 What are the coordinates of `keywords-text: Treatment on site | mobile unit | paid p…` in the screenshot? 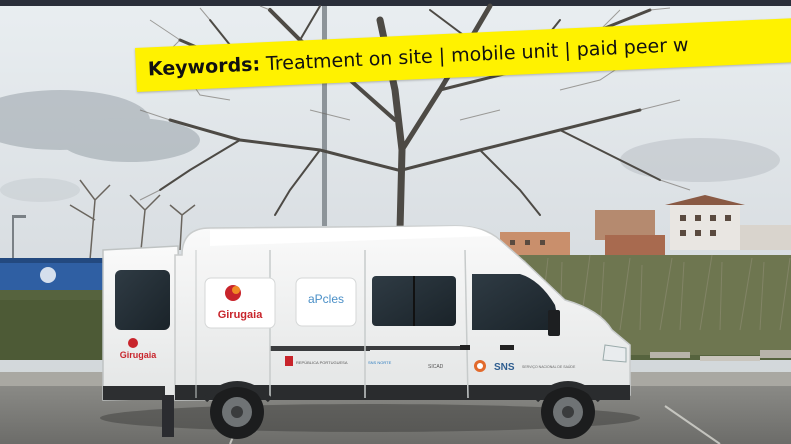 It's located at (474, 54).